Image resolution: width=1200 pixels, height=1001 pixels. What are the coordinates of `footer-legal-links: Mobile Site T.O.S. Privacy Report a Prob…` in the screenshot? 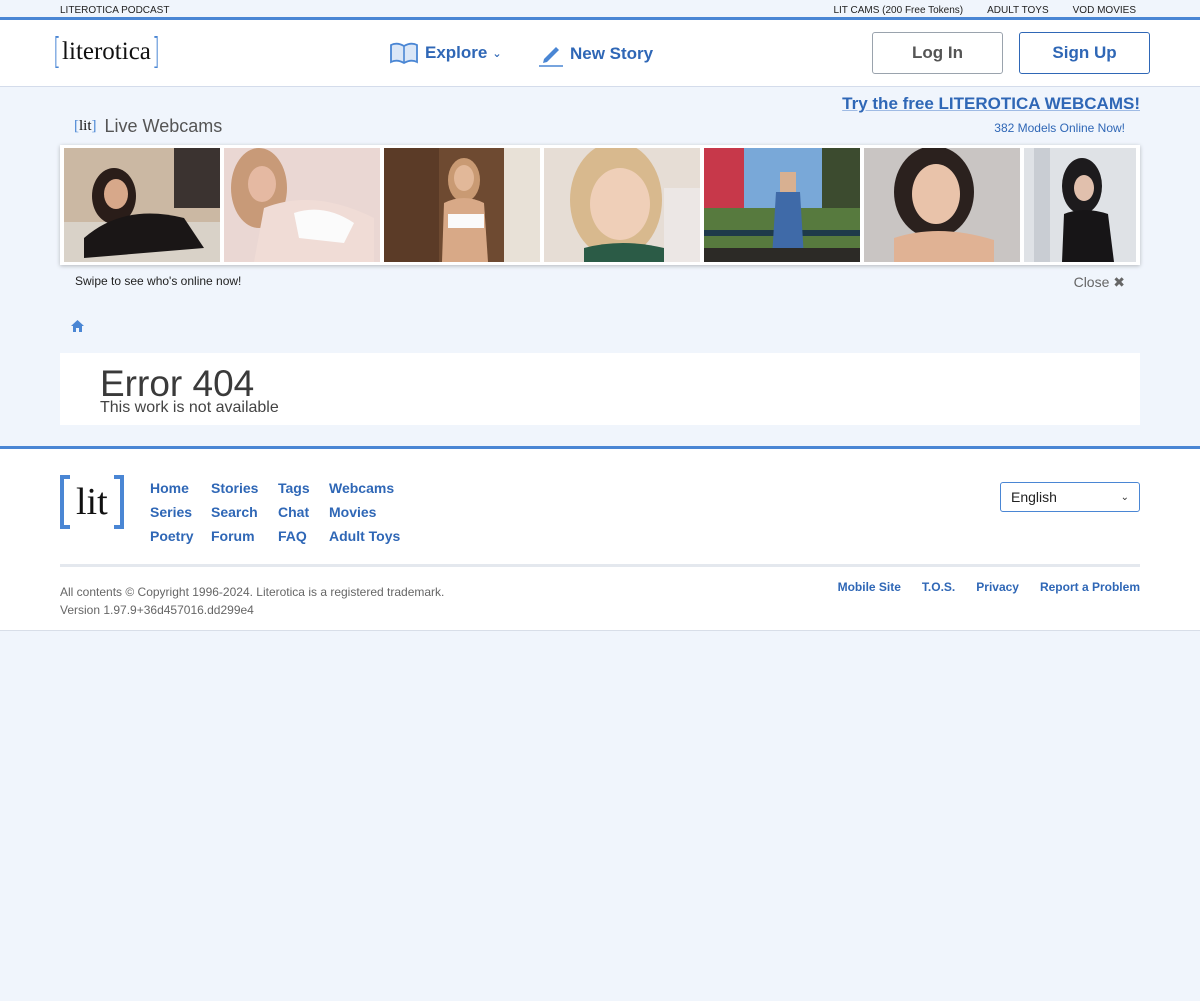 It's located at (989, 587).